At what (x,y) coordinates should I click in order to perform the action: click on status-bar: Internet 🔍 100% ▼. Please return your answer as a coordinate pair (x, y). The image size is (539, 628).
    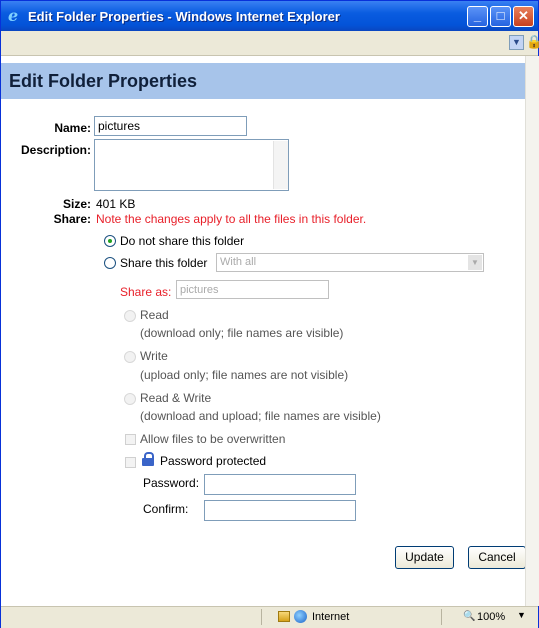
    Looking at the image, I should click on (269, 617).